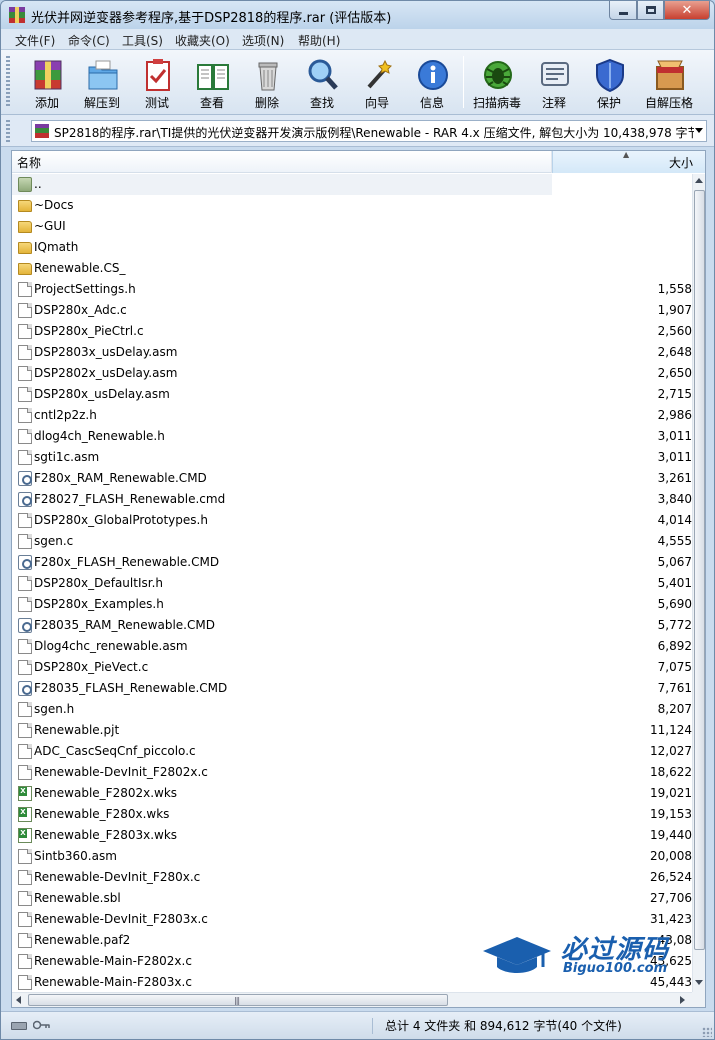 This screenshot has height=1040, width=715. Describe the element at coordinates (553, 103) in the screenshot. I see `comment-label: 注释` at that location.